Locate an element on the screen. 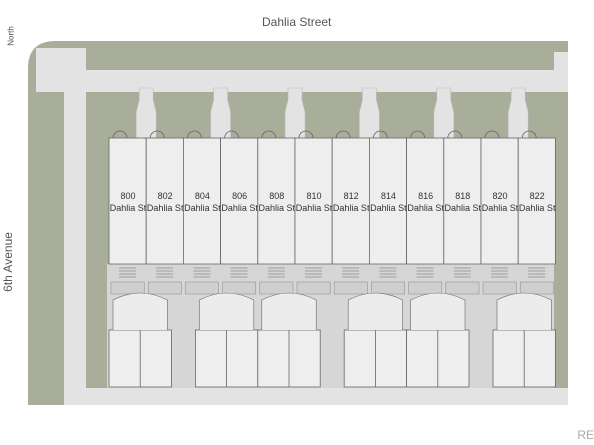  north-indicator-label: North is located at coordinates (11, 36).